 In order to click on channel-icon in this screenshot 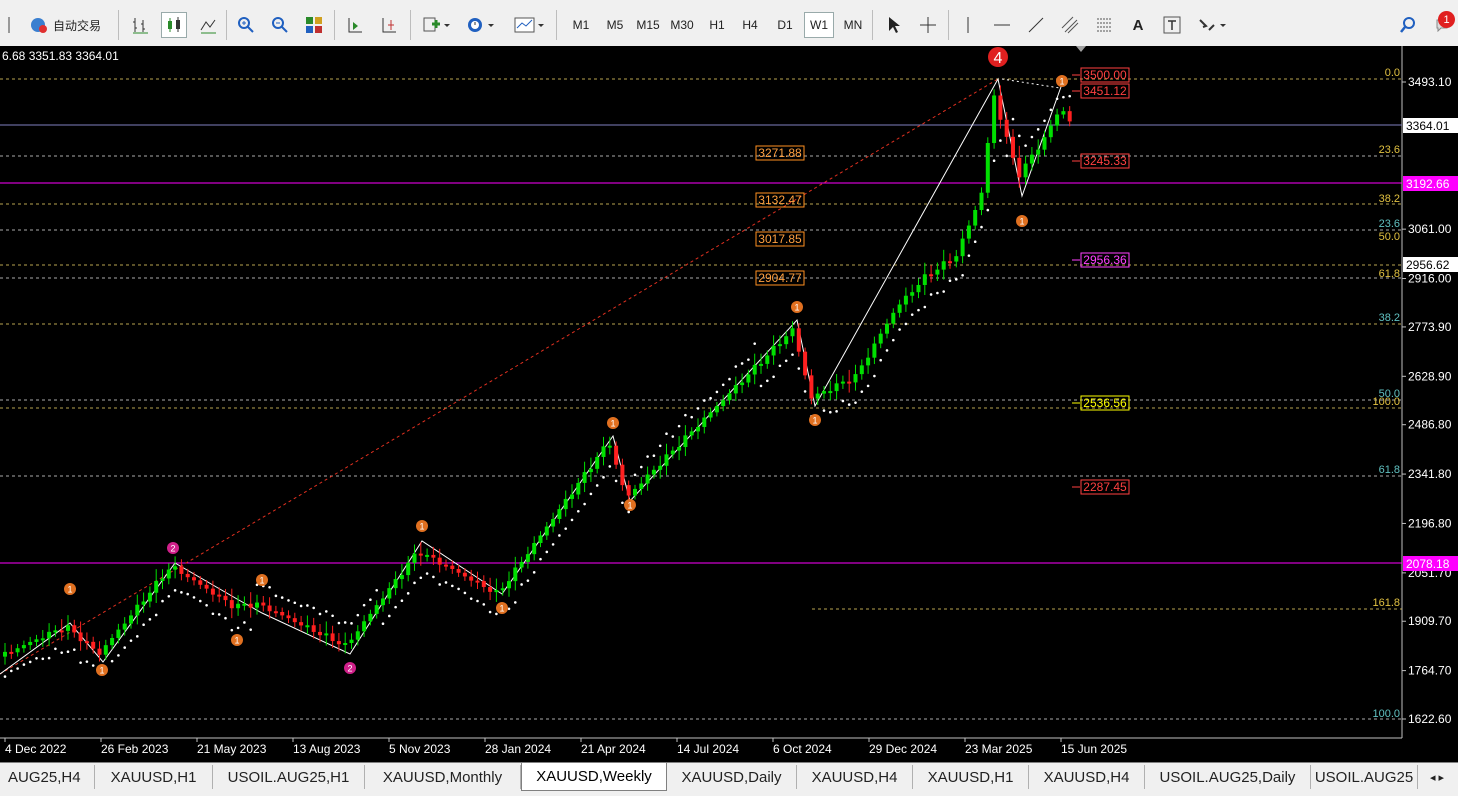, I will do `click(1070, 25)`.